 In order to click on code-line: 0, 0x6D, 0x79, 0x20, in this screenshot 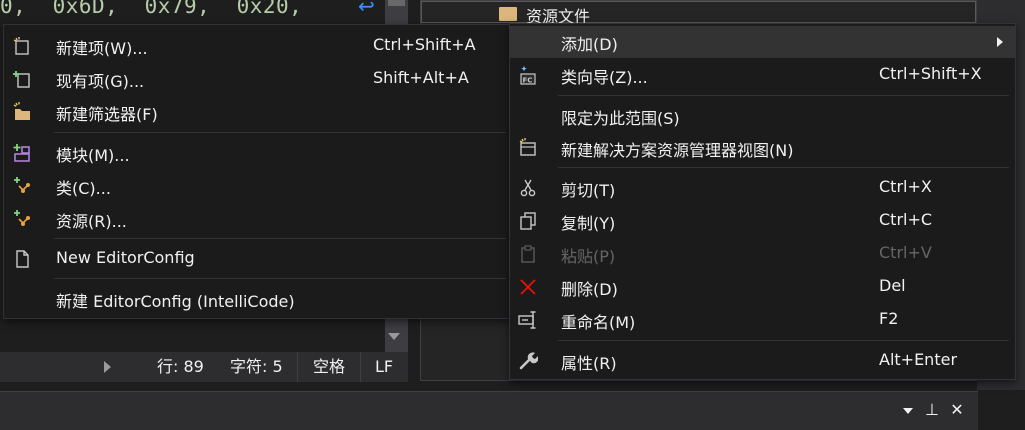, I will do `click(151, 9)`.